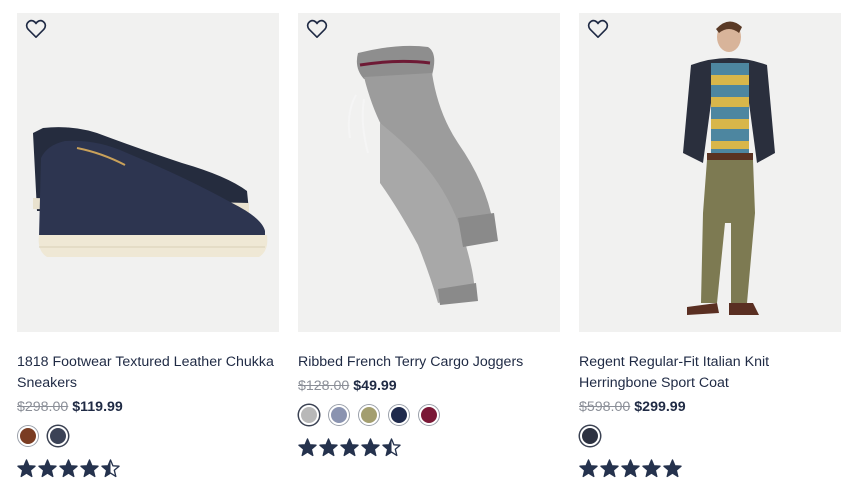  I want to click on product-prices: $298.00 $119.99, so click(148, 407).